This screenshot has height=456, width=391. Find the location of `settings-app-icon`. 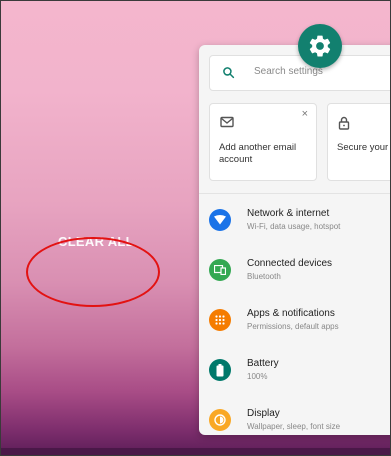

settings-app-icon is located at coordinates (320, 46).